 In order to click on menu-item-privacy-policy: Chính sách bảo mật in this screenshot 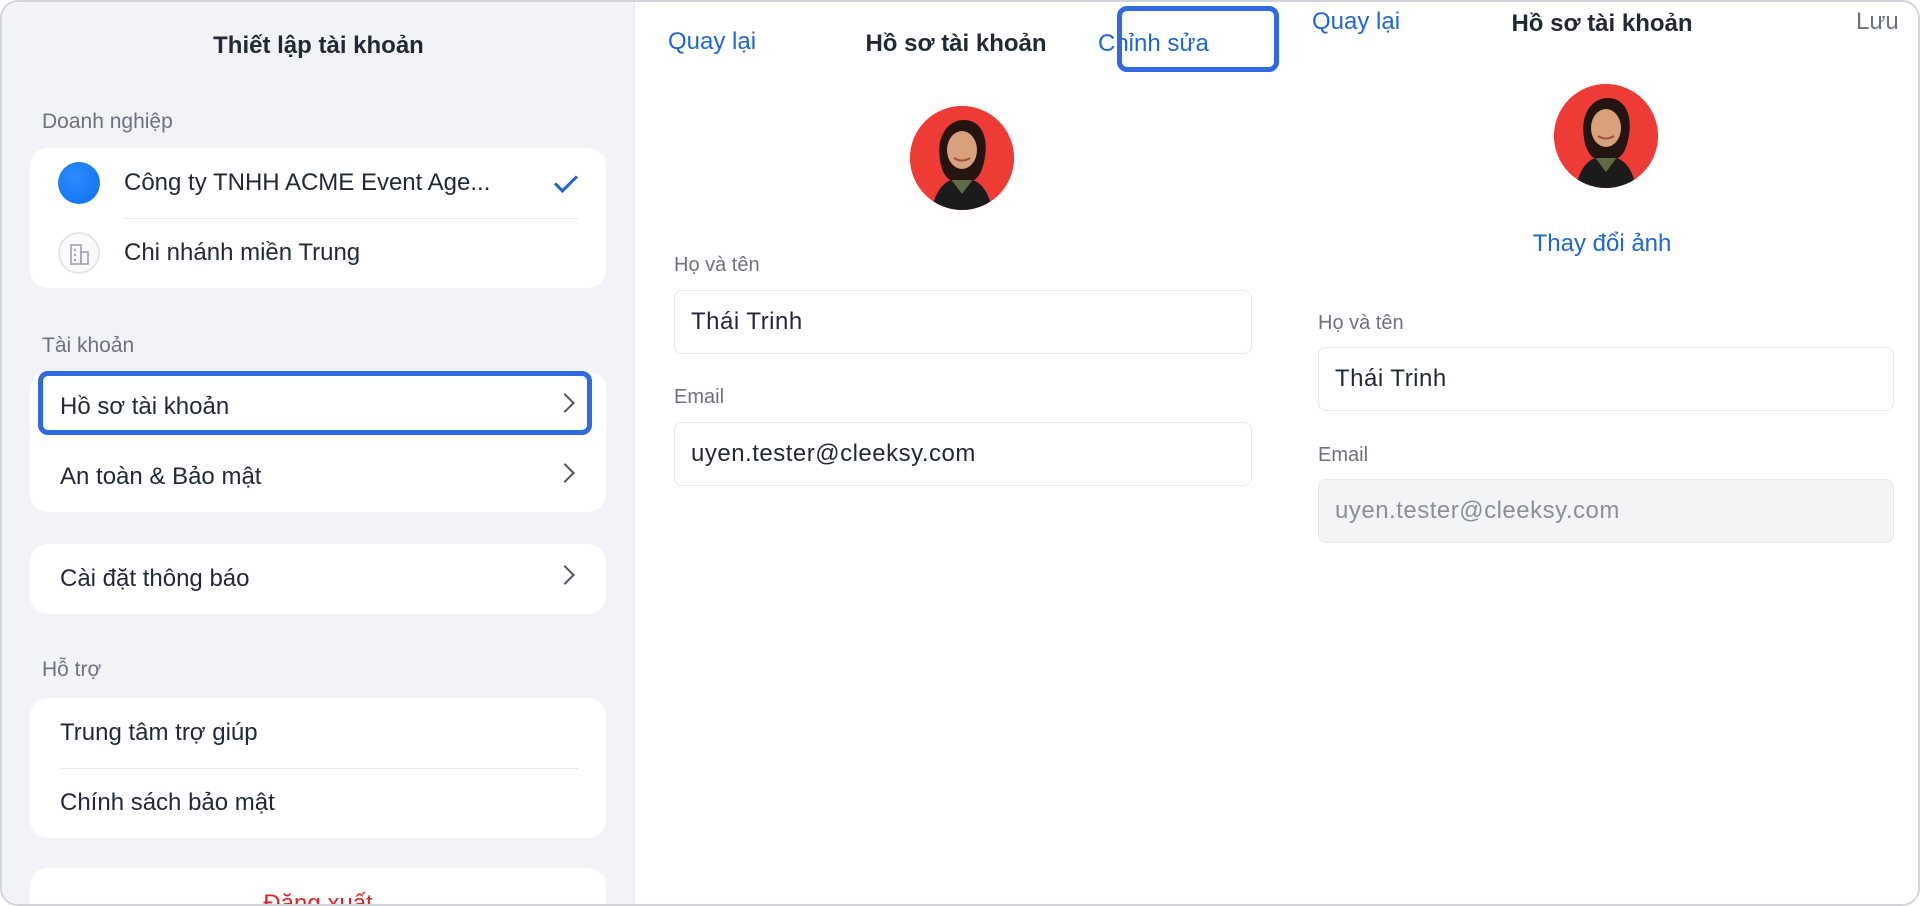, I will do `click(318, 803)`.